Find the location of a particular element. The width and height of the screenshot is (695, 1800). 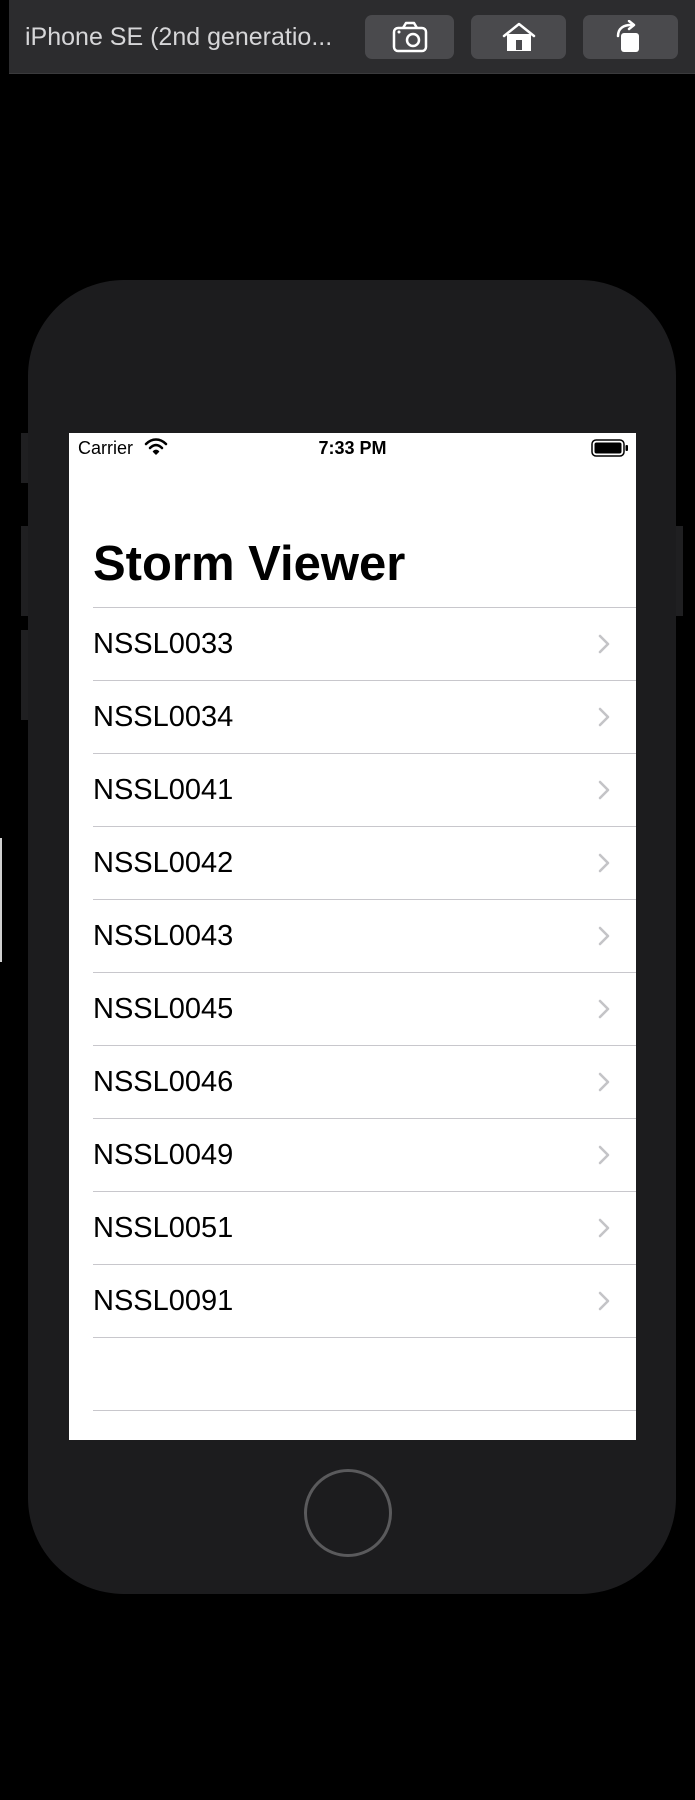

status-bar: Carrier 7:33 PM is located at coordinates (352, 449).